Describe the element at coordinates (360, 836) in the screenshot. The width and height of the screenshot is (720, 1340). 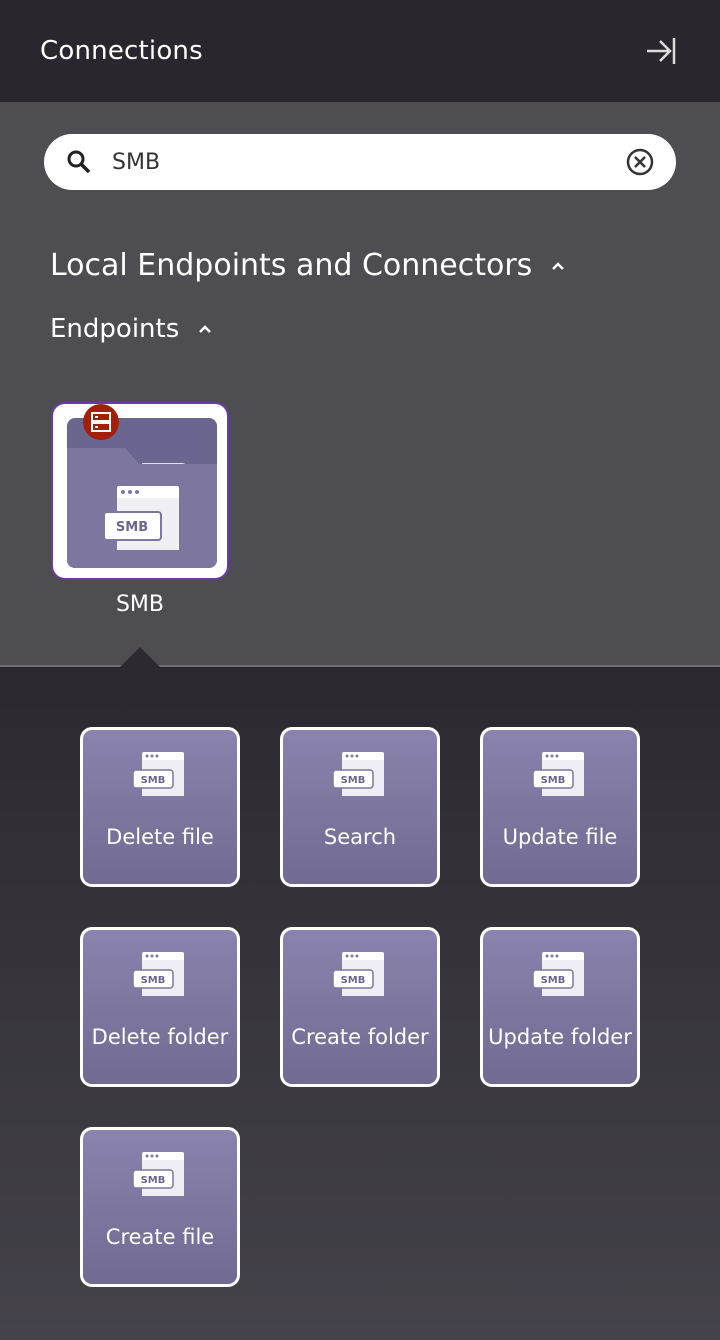
I see `activity-label: Search` at that location.